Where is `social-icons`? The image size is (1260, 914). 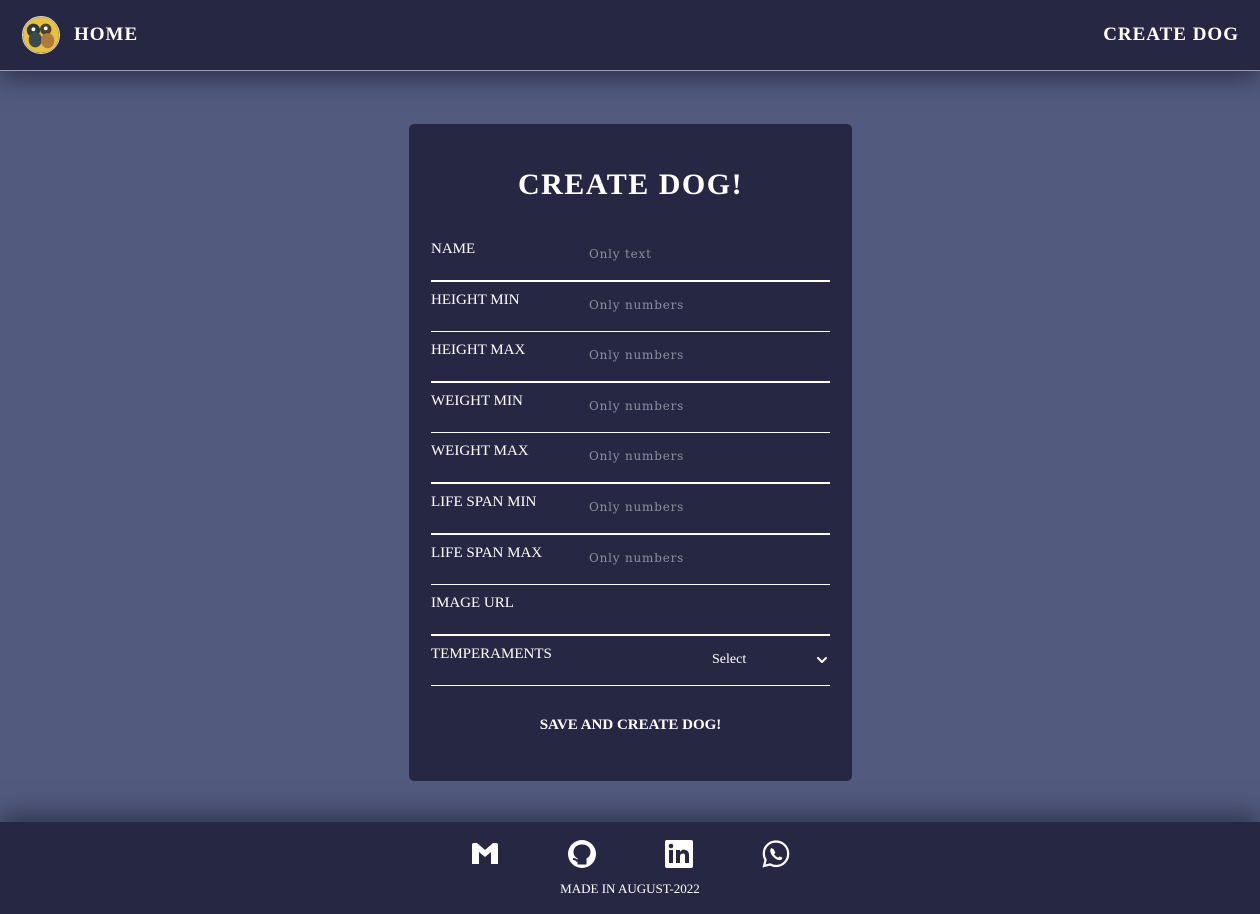 social-icons is located at coordinates (630, 854).